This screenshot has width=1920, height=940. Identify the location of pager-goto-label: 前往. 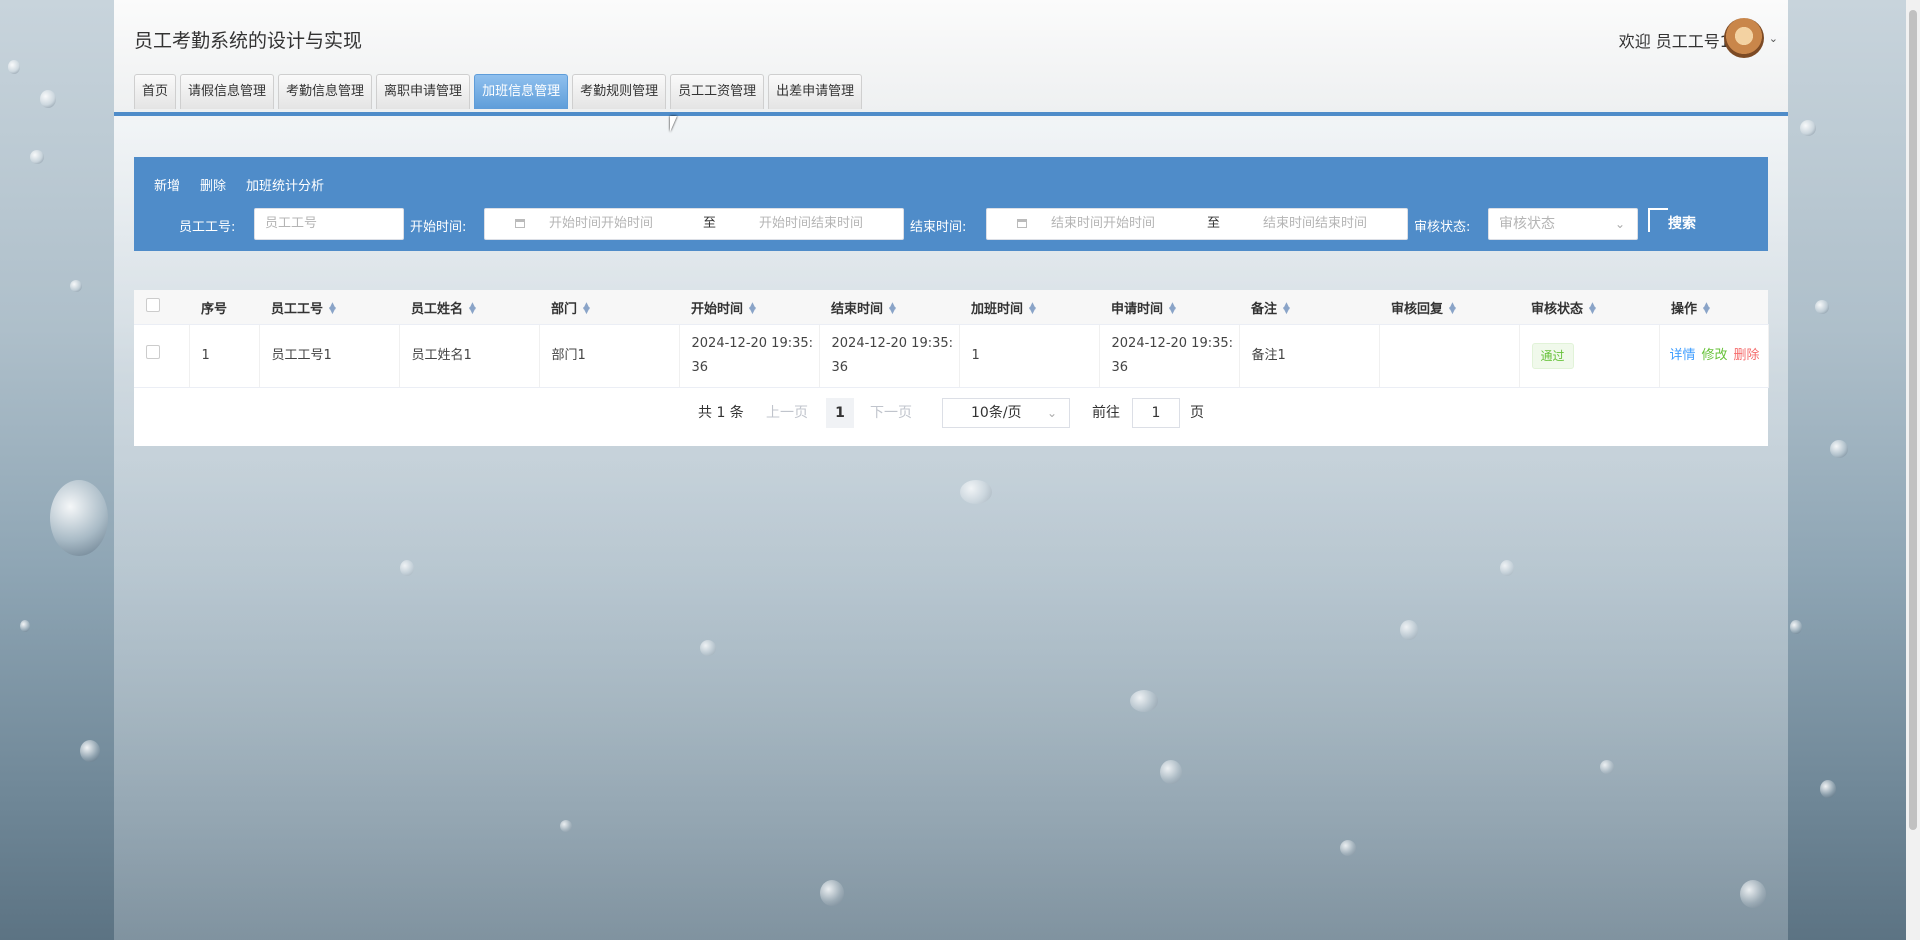
(1106, 413).